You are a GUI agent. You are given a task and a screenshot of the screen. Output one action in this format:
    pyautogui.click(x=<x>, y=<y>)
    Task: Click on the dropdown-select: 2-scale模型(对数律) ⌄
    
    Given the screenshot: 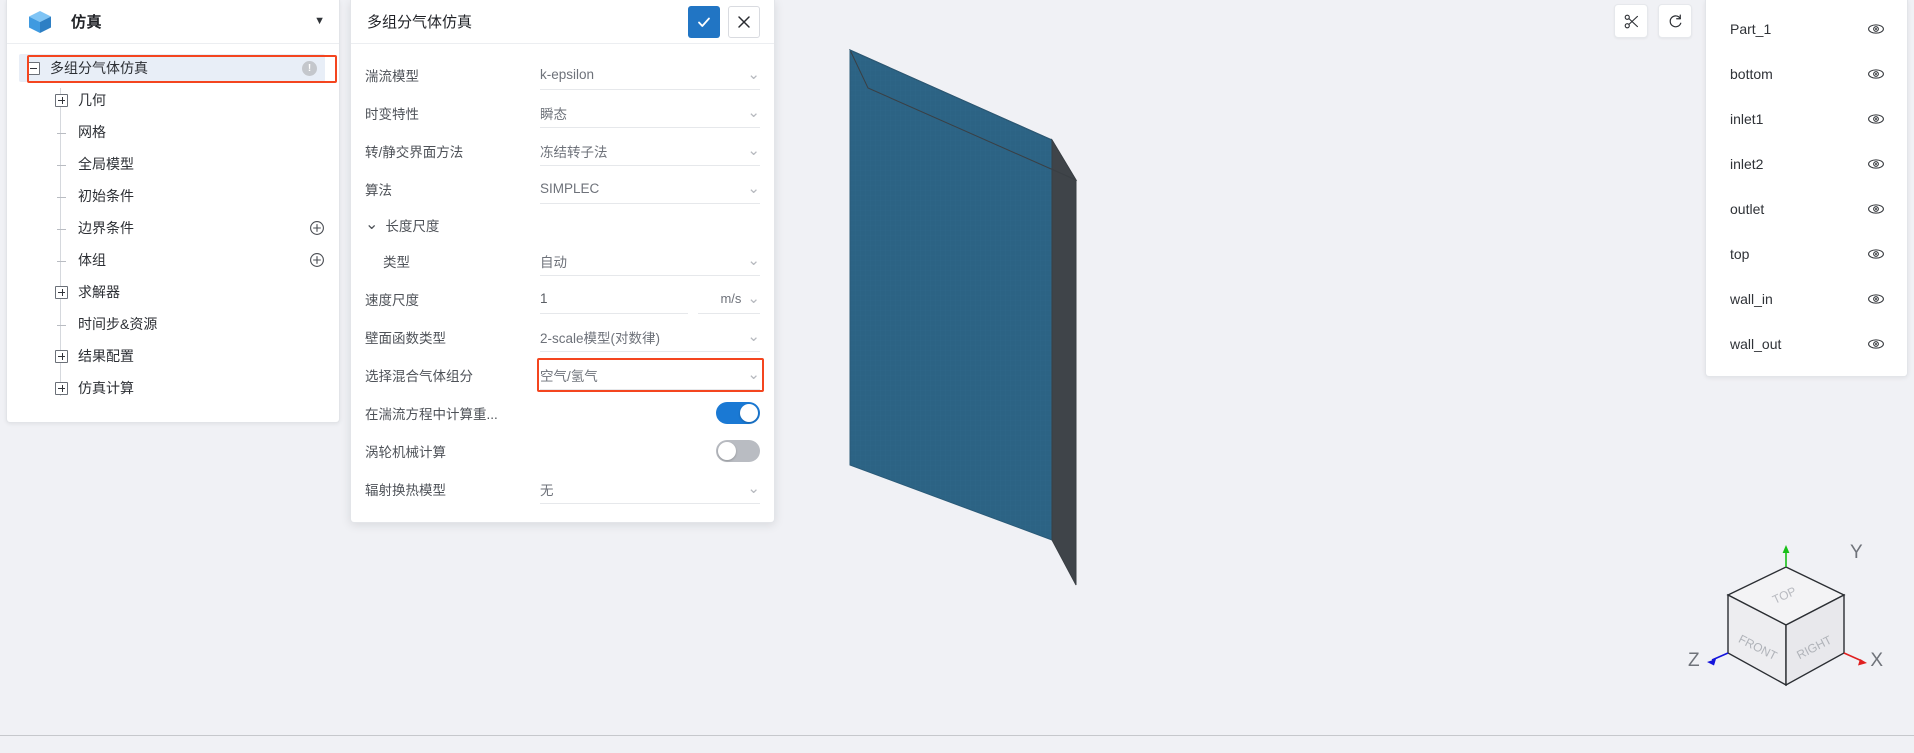 What is the action you would take?
    pyautogui.click(x=650, y=337)
    